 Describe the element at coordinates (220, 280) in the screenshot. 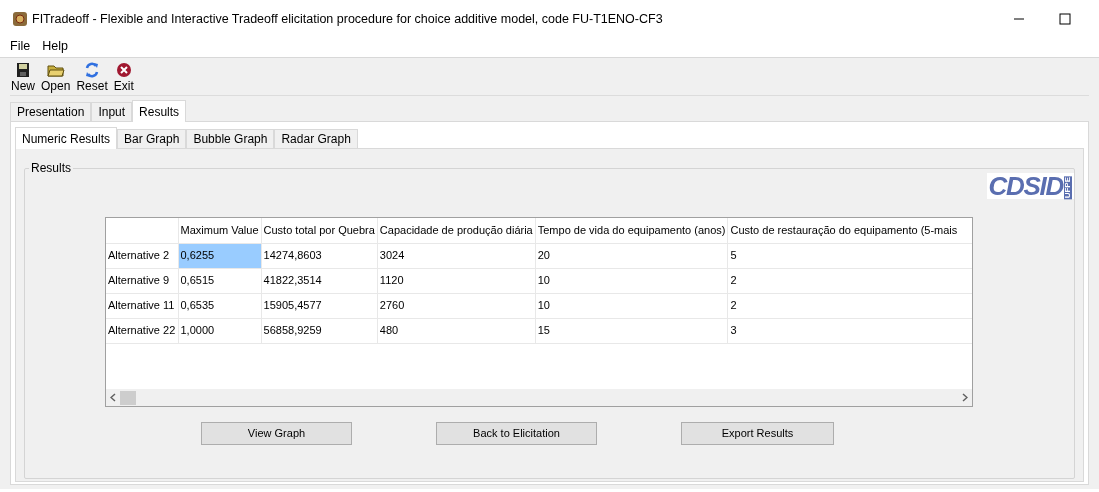

I see `table-cell: 0,6515` at that location.